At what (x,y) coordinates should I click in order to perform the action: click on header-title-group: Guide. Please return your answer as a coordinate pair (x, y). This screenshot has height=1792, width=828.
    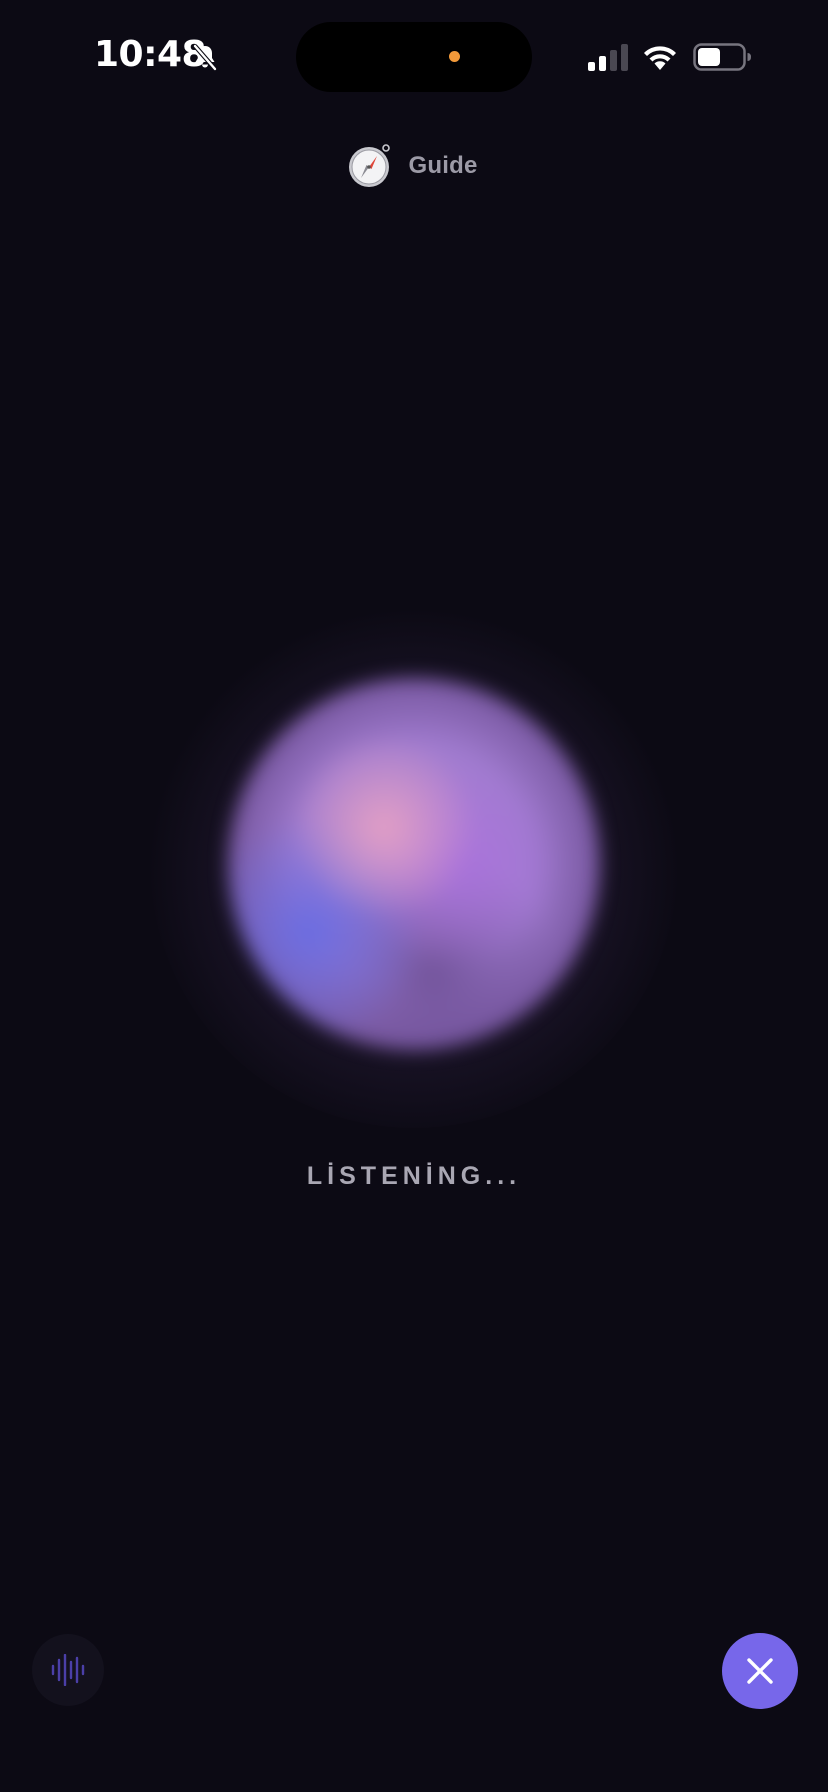
    Looking at the image, I should click on (411, 166).